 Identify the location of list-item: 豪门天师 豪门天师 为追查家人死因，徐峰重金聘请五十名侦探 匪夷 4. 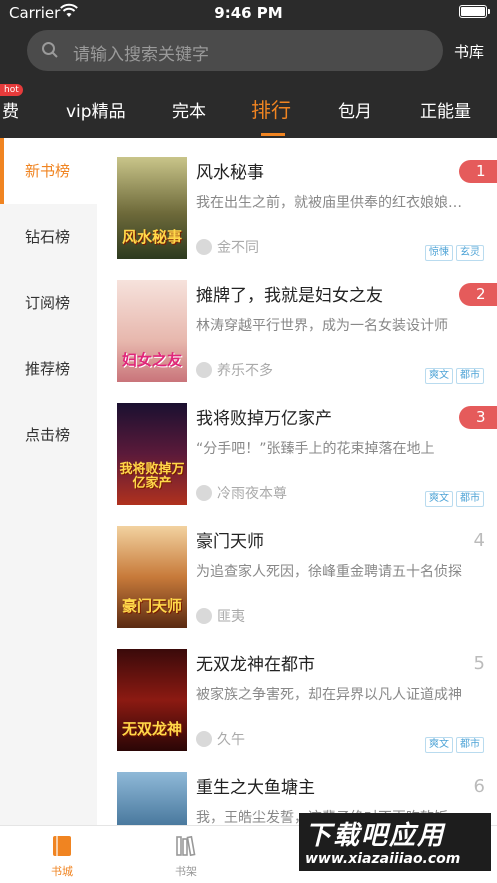
(297, 568).